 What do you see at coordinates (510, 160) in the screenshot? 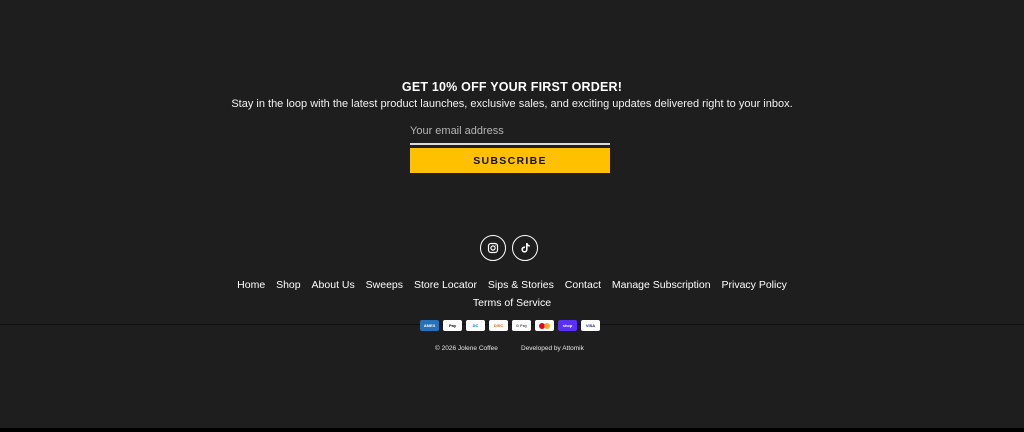
I see `subscribe-button: SUBSCRIBE` at bounding box center [510, 160].